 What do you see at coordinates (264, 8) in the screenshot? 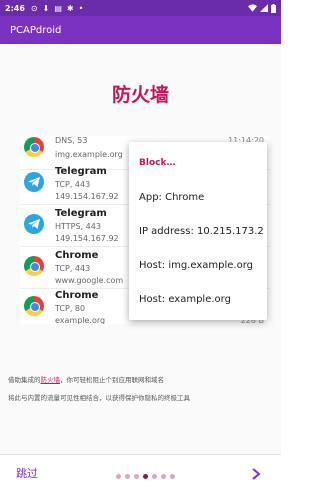
I see `signal-icon` at bounding box center [264, 8].